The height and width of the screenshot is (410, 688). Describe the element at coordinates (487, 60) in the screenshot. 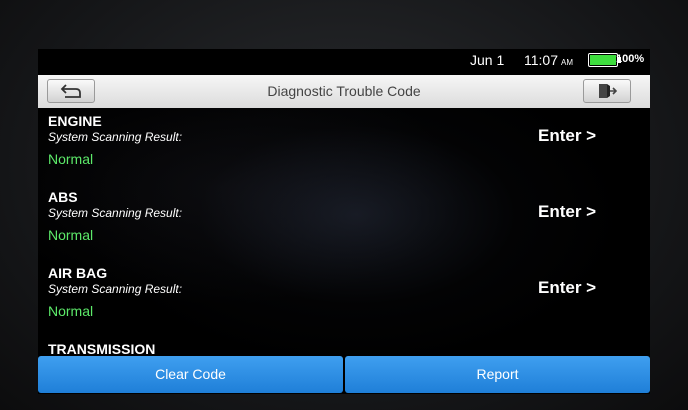

I see `status-date: Jun 1` at that location.